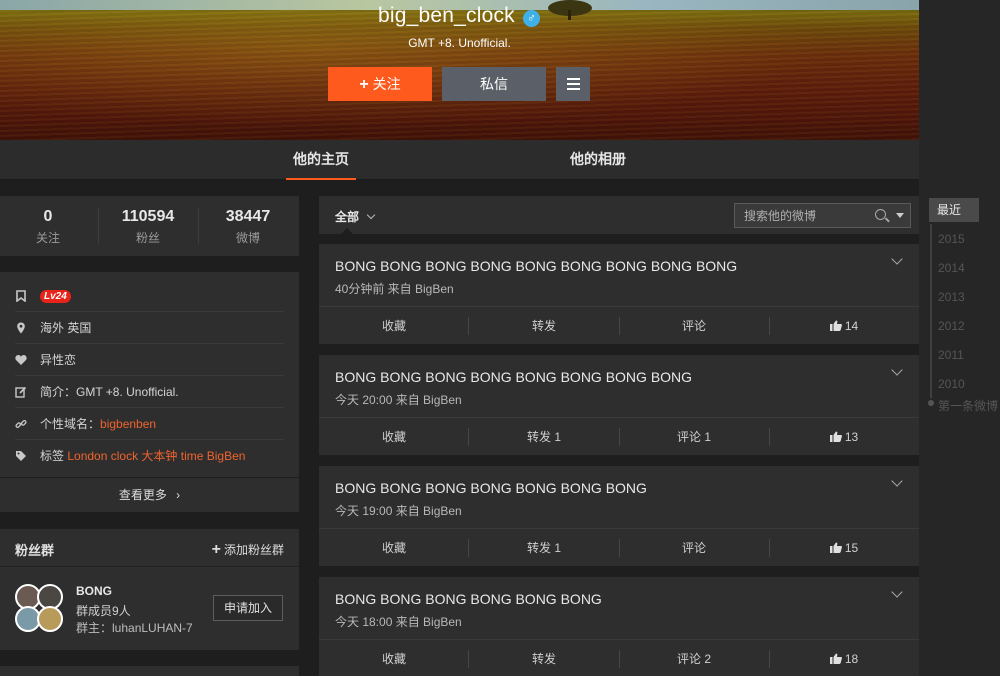 The width and height of the screenshot is (1000, 676). I want to click on more-menu-button, so click(573, 84).